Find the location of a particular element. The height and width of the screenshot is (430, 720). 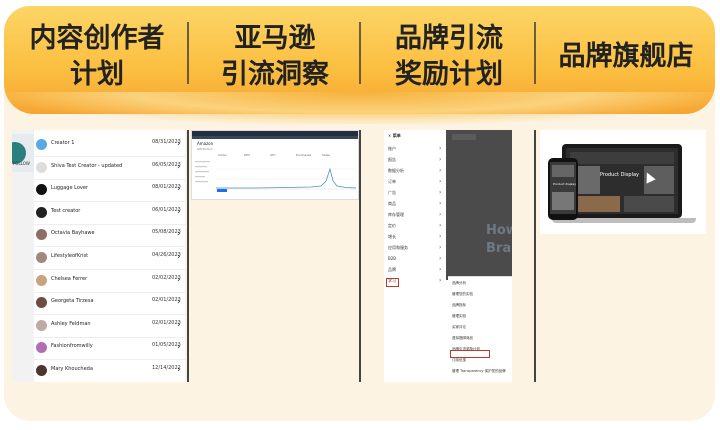

menu-item: 品牌 is located at coordinates (392, 270).